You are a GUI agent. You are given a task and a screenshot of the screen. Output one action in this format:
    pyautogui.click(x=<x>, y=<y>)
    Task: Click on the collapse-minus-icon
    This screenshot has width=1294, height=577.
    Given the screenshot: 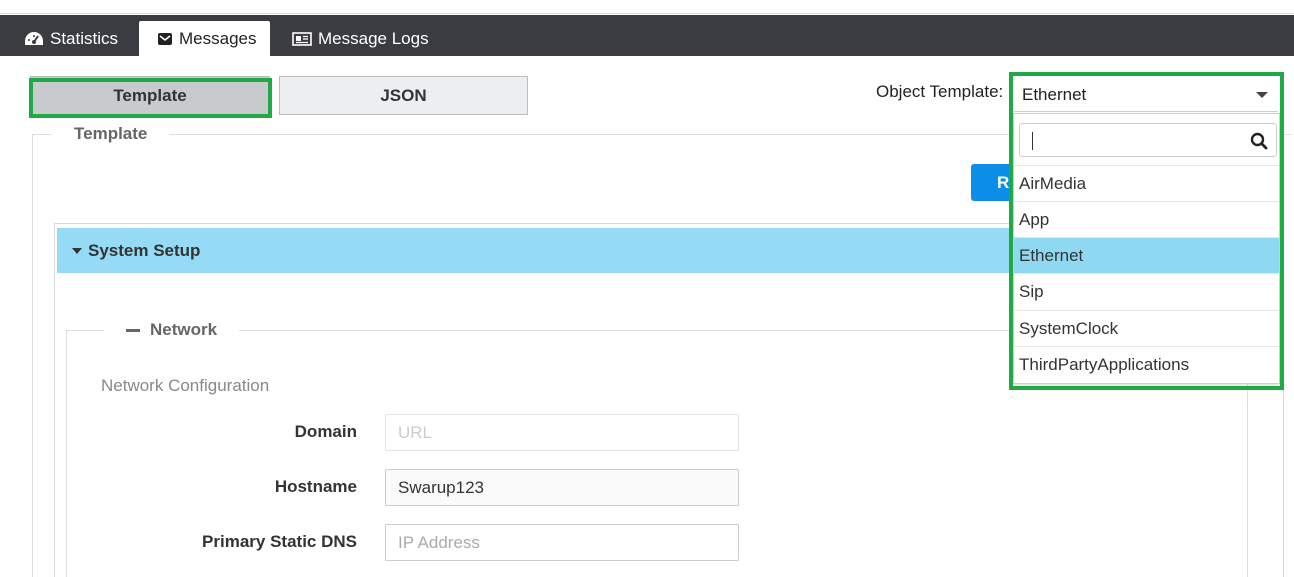 What is the action you would take?
    pyautogui.click(x=133, y=330)
    